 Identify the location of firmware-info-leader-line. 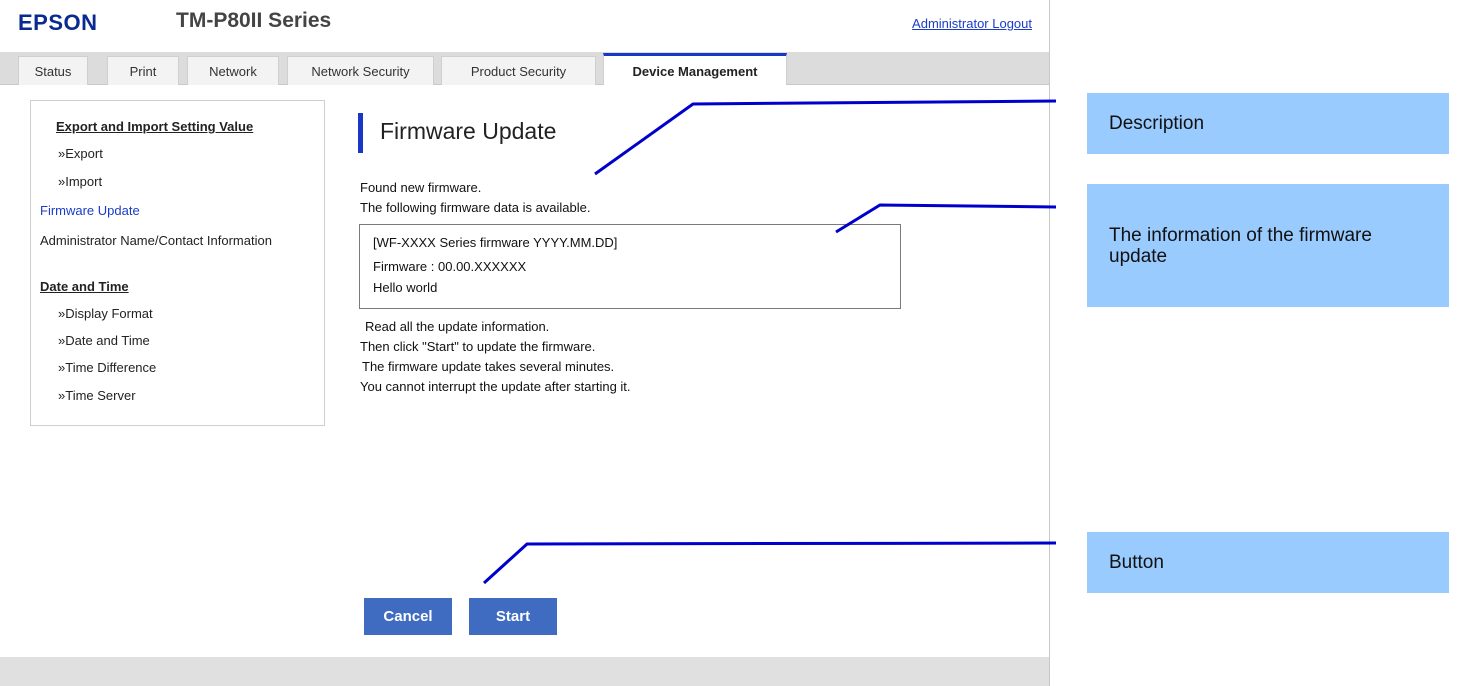
(946, 218).